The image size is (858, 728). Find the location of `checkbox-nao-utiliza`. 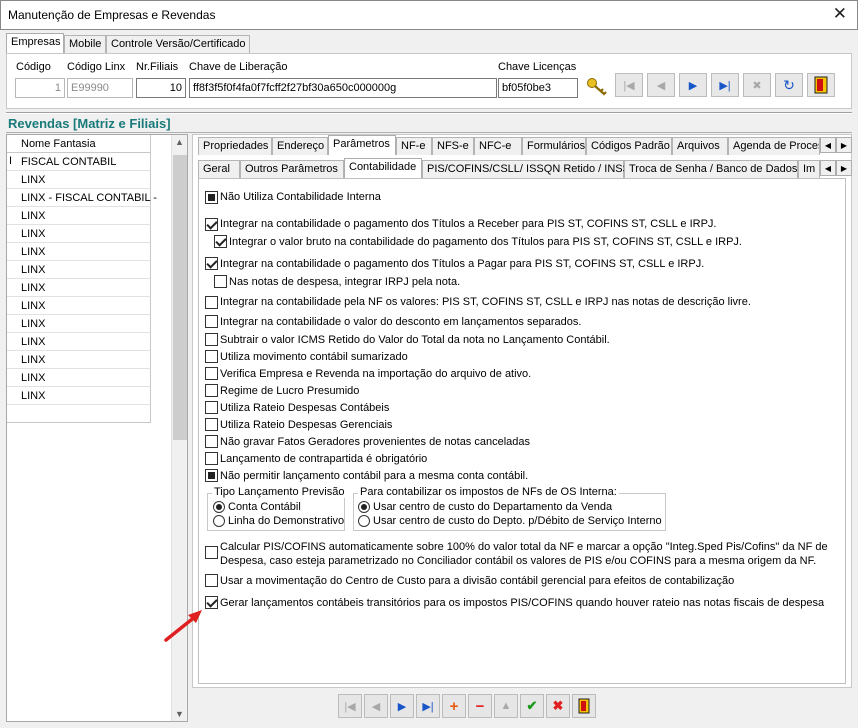

checkbox-nao-utiliza is located at coordinates (211, 197).